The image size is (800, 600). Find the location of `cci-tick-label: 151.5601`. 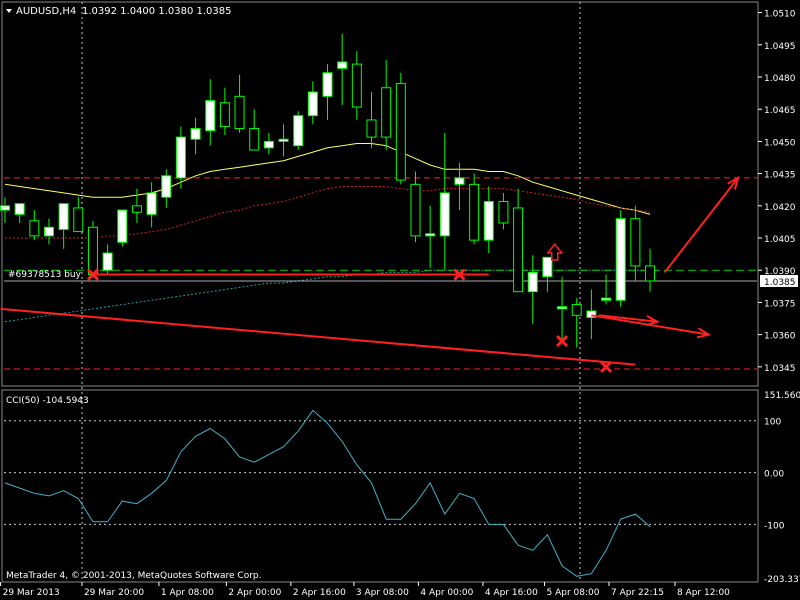

cci-tick-label: 151.5601 is located at coordinates (782, 396).